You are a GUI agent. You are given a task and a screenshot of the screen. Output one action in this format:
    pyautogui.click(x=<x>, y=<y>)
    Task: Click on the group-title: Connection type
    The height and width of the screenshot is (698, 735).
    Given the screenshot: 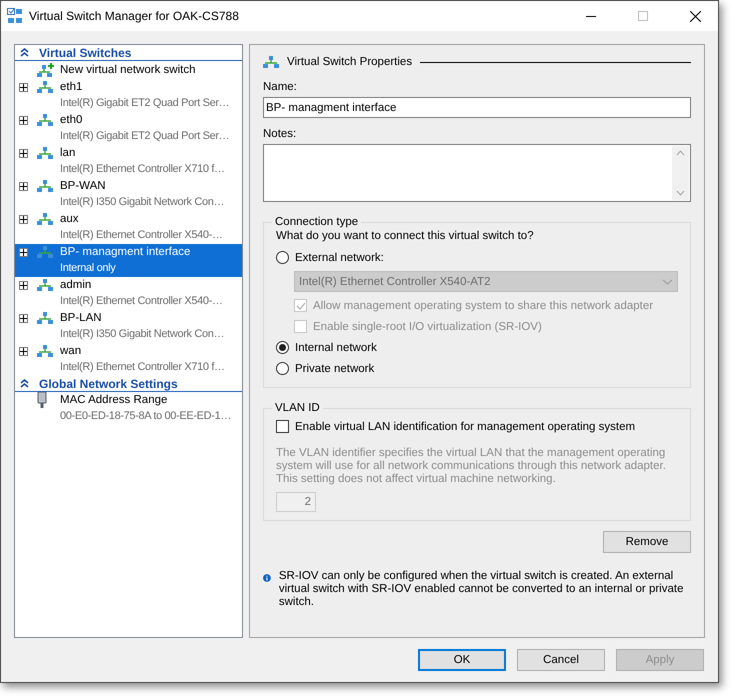 What is the action you would take?
    pyautogui.click(x=317, y=222)
    